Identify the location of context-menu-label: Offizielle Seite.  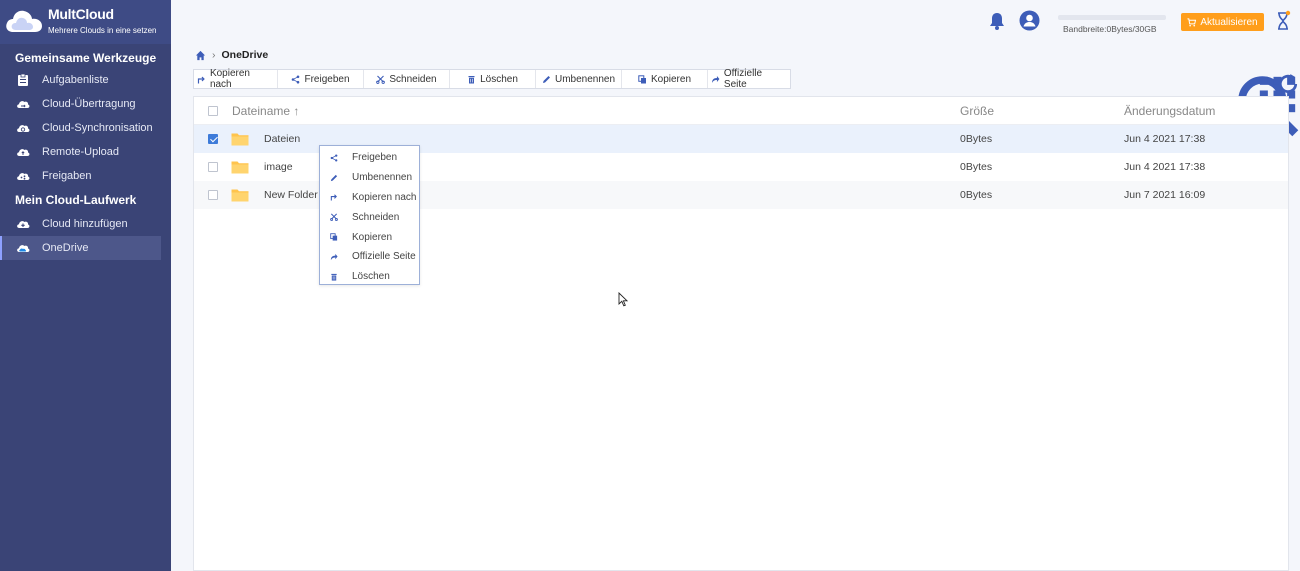
(384, 257).